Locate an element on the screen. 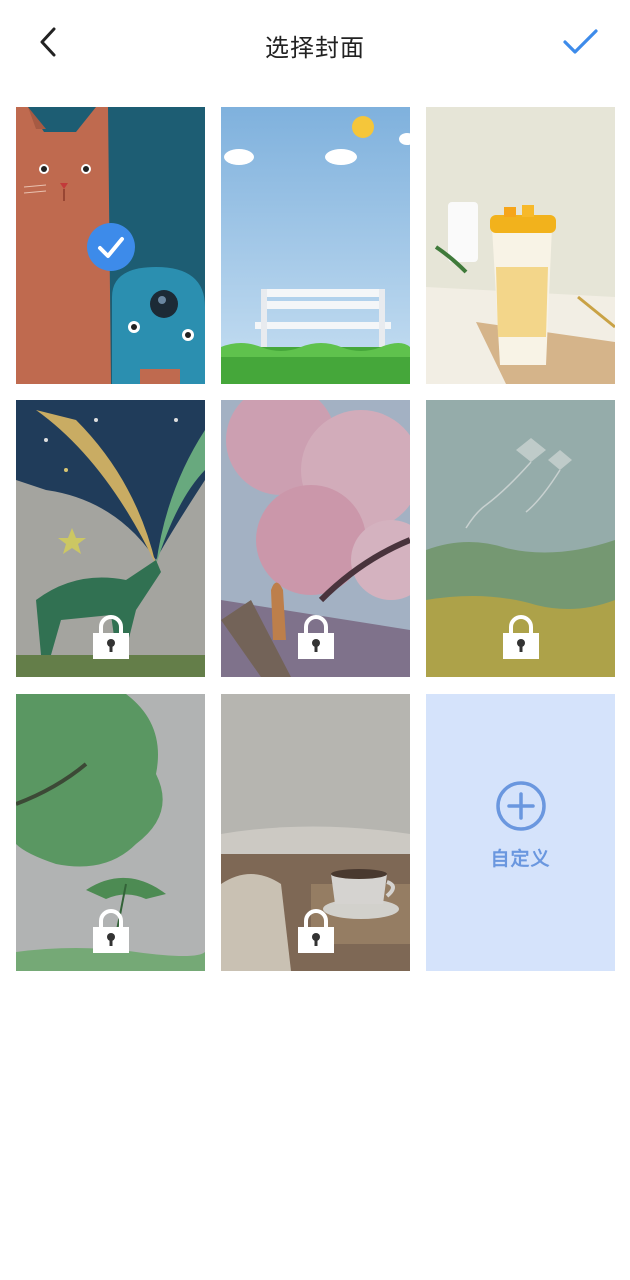  custom-cover-label: 自定义 is located at coordinates (520, 859).